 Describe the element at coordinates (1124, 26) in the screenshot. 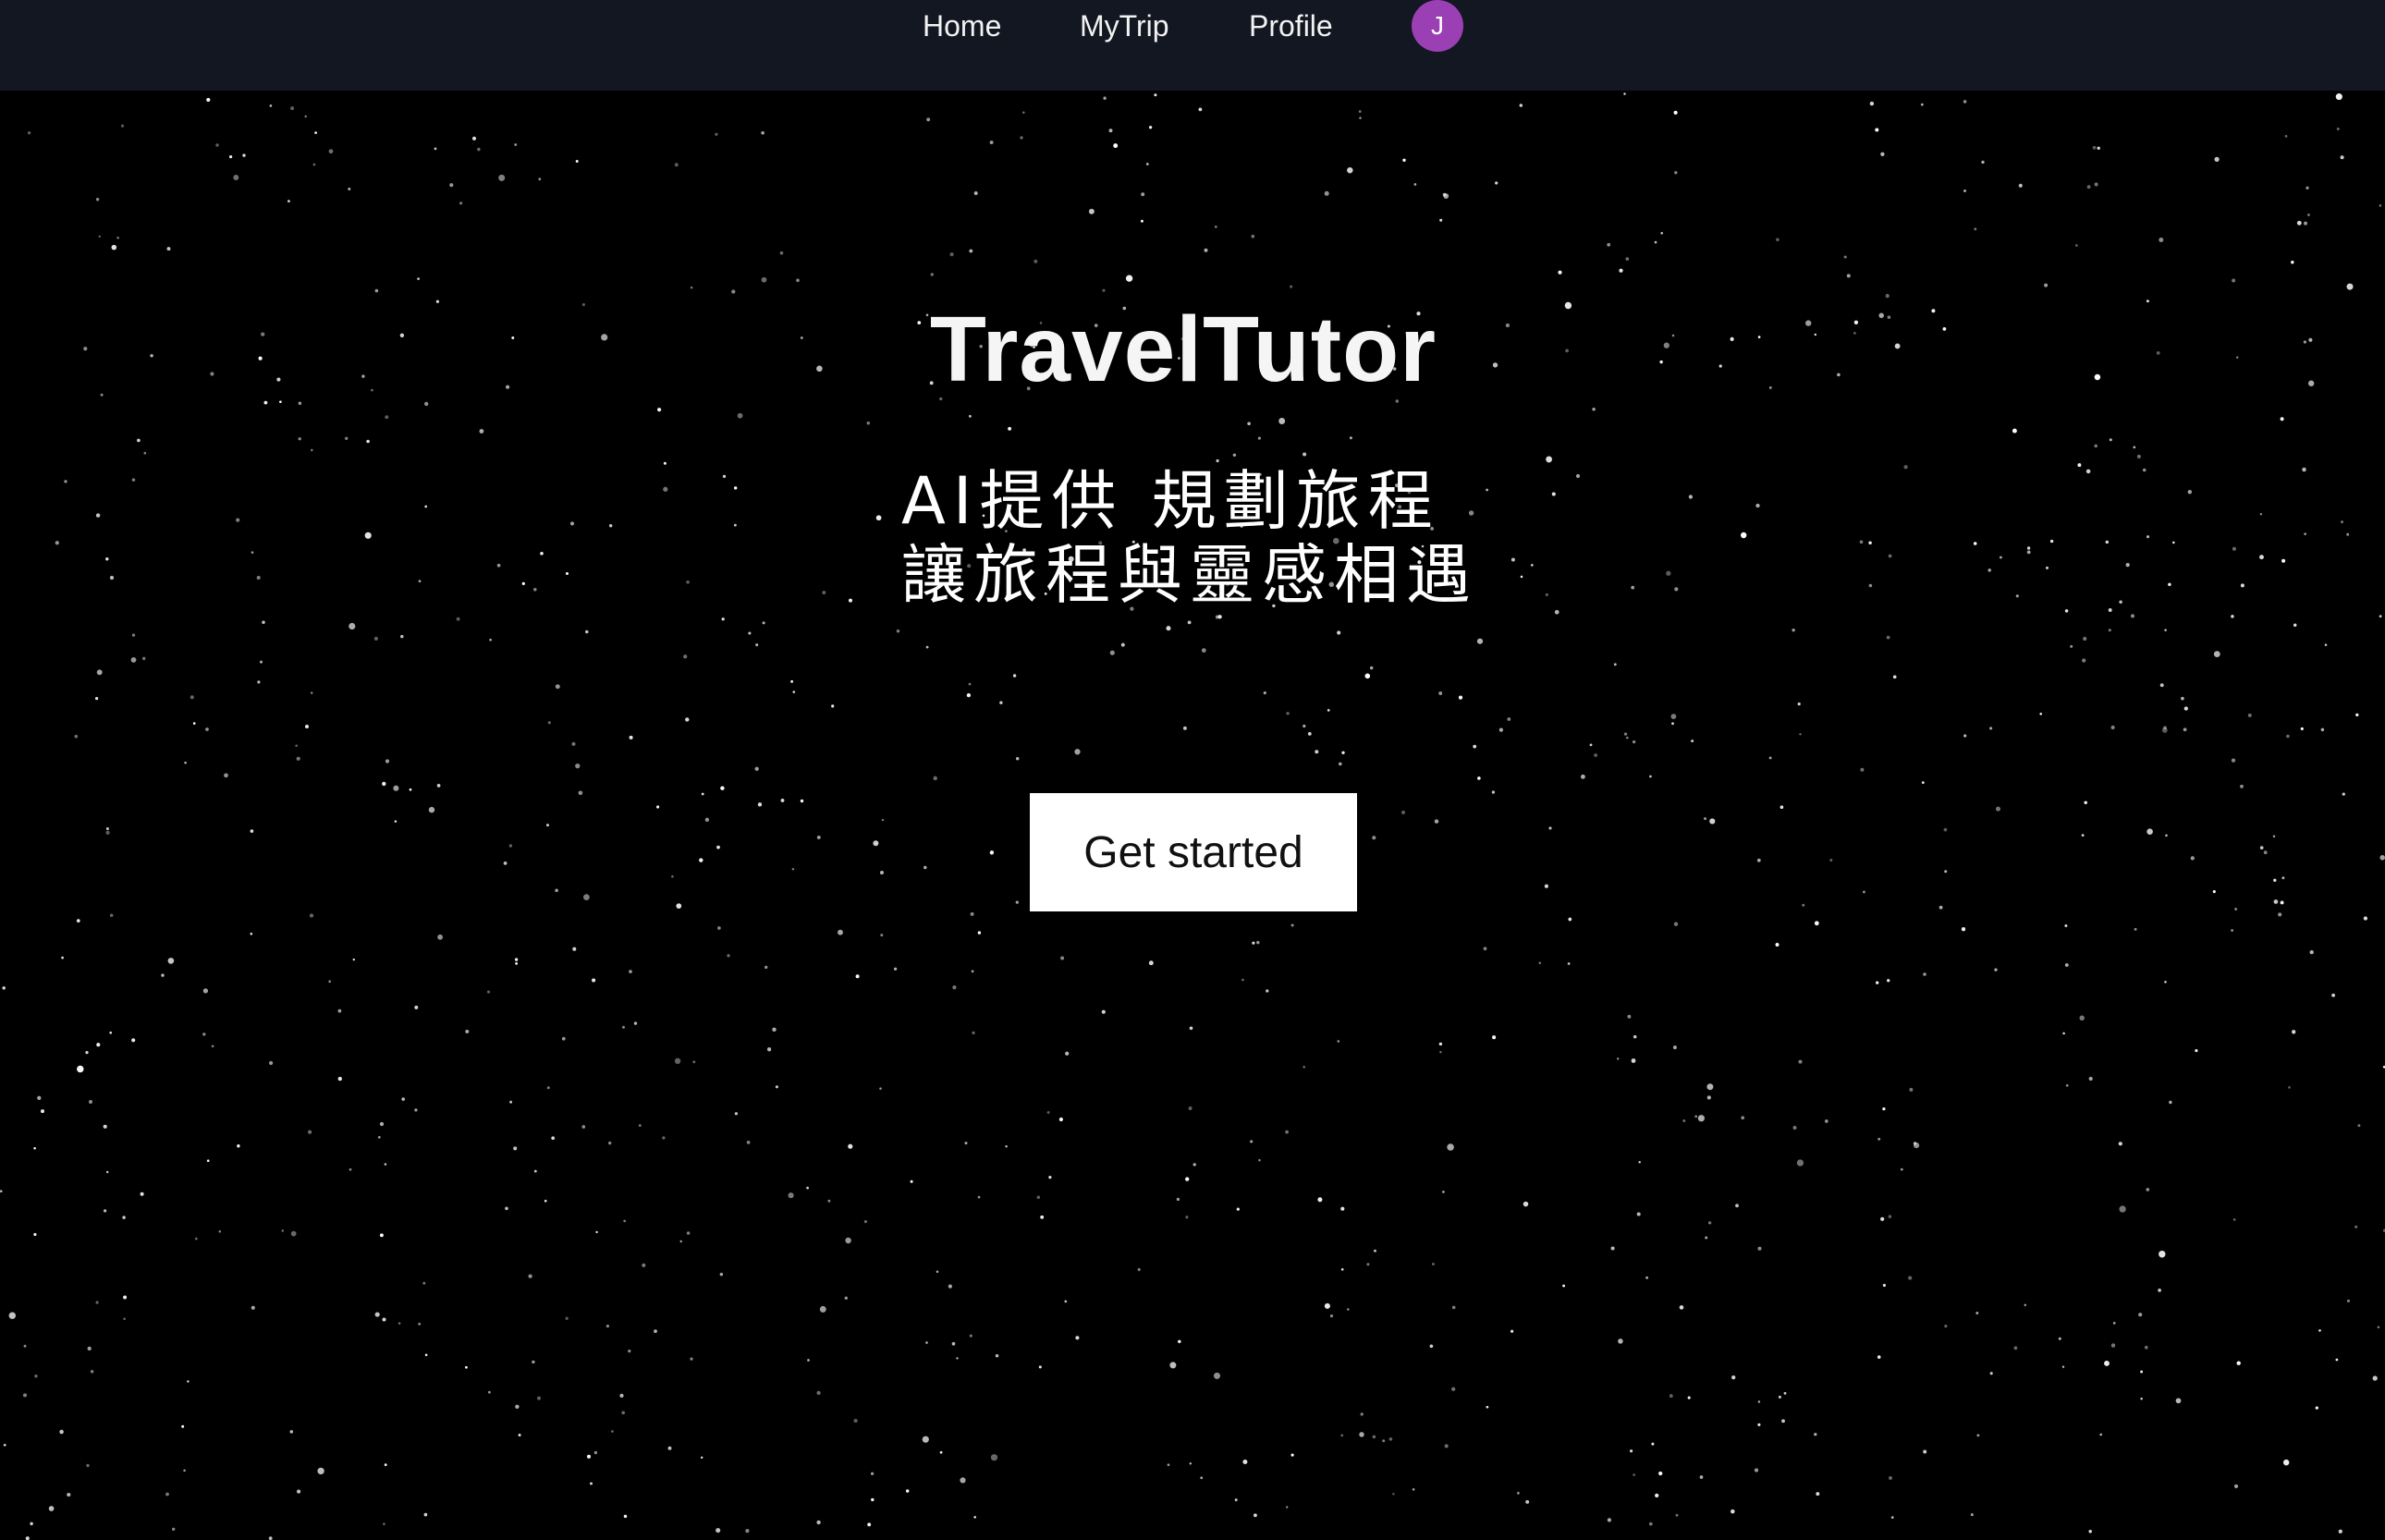

I see `nav-link-mytrip: MyTrip` at that location.